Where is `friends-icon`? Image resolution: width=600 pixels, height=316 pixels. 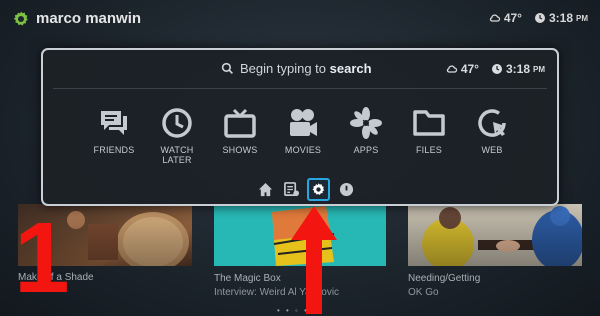 friends-icon is located at coordinates (114, 123).